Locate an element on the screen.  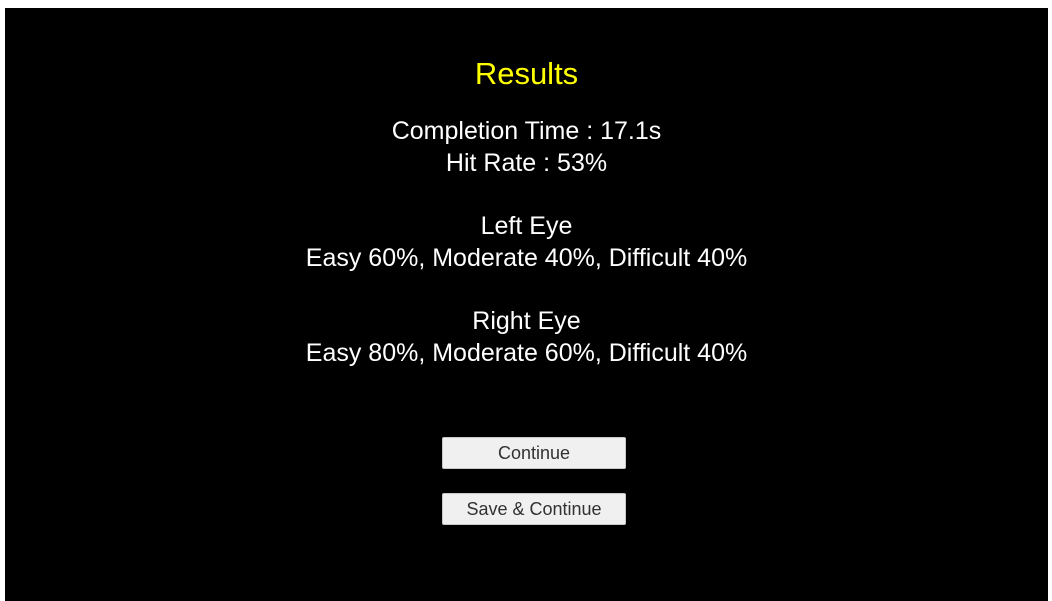
results-title: Results is located at coordinates (526, 73).